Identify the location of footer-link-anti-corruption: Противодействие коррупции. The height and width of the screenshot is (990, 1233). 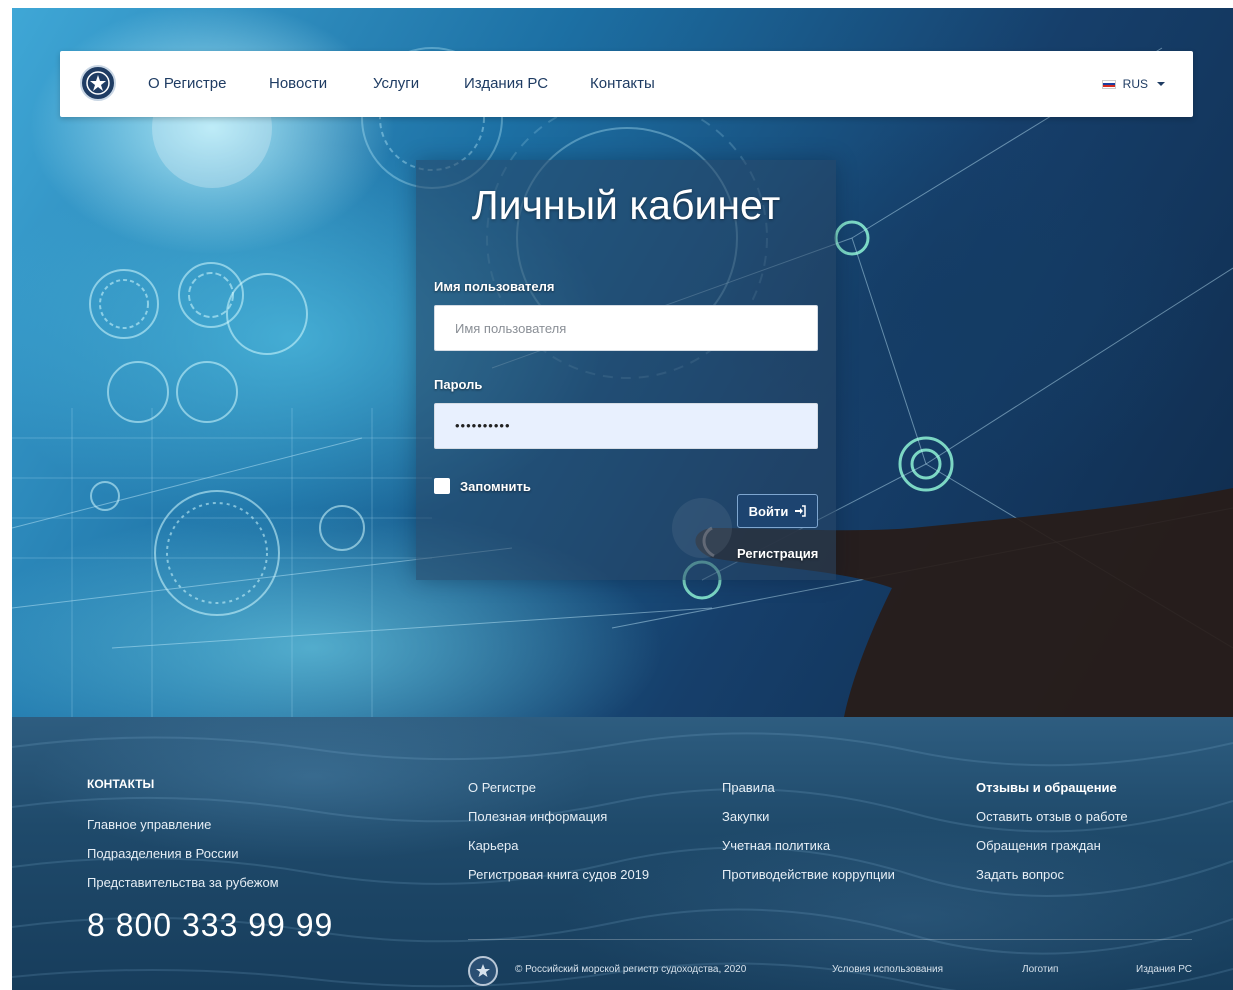
(808, 874).